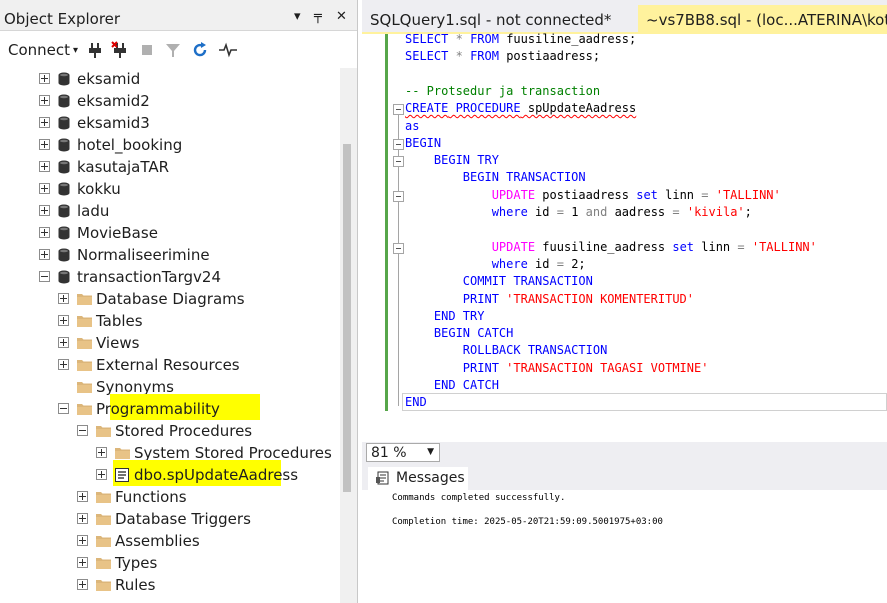 This screenshot has height=603, width=887. What do you see at coordinates (542, 212) in the screenshot?
I see `code-token: id` at bounding box center [542, 212].